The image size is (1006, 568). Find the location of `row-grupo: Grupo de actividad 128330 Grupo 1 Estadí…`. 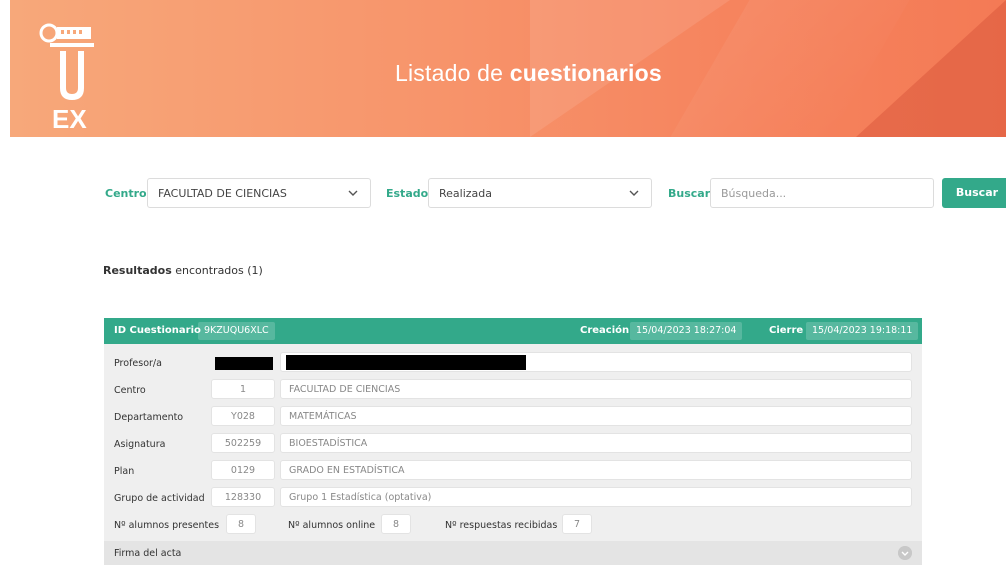

row-grupo: Grupo de actividad 128330 Grupo 1 Estadí… is located at coordinates (513, 498).